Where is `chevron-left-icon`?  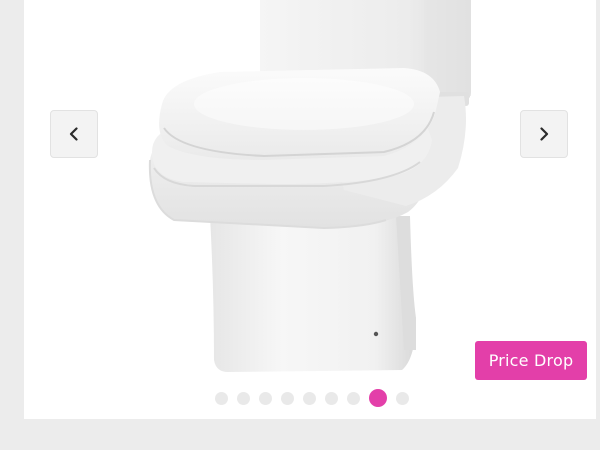 chevron-left-icon is located at coordinates (73, 134).